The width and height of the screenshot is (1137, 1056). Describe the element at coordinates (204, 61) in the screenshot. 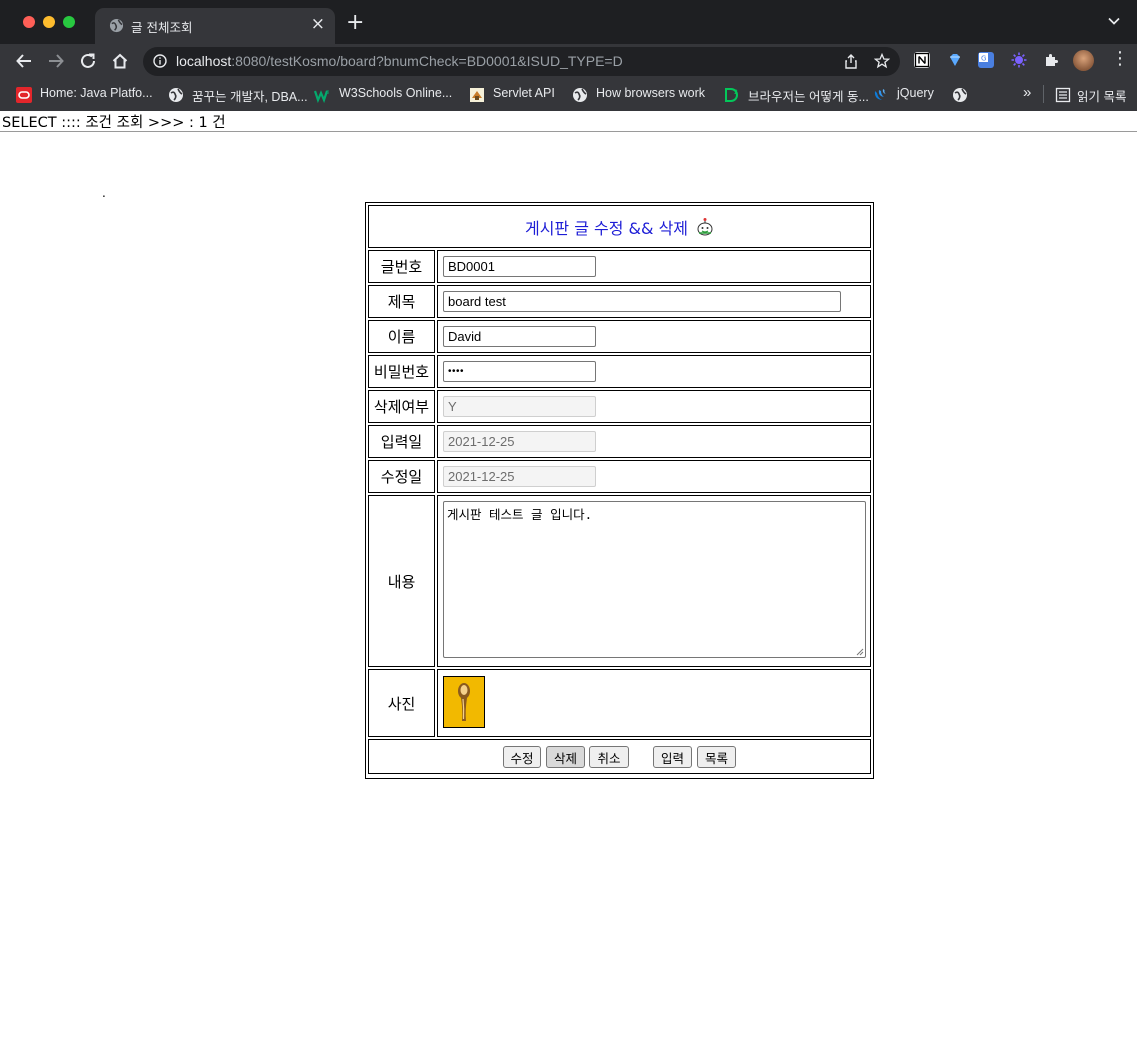

I see `url-host: localhost` at that location.